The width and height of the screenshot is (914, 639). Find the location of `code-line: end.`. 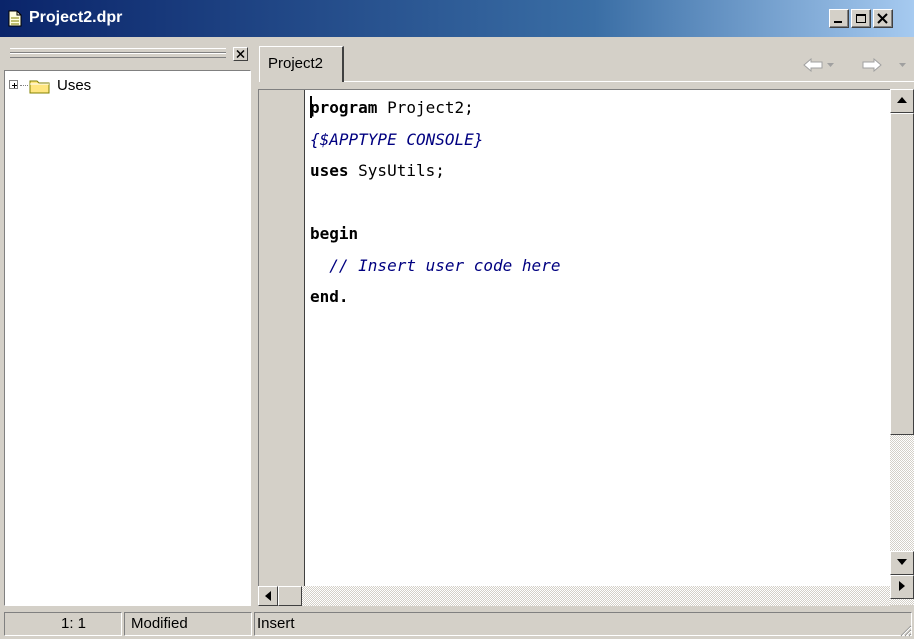

code-line: end. is located at coordinates (435, 297).